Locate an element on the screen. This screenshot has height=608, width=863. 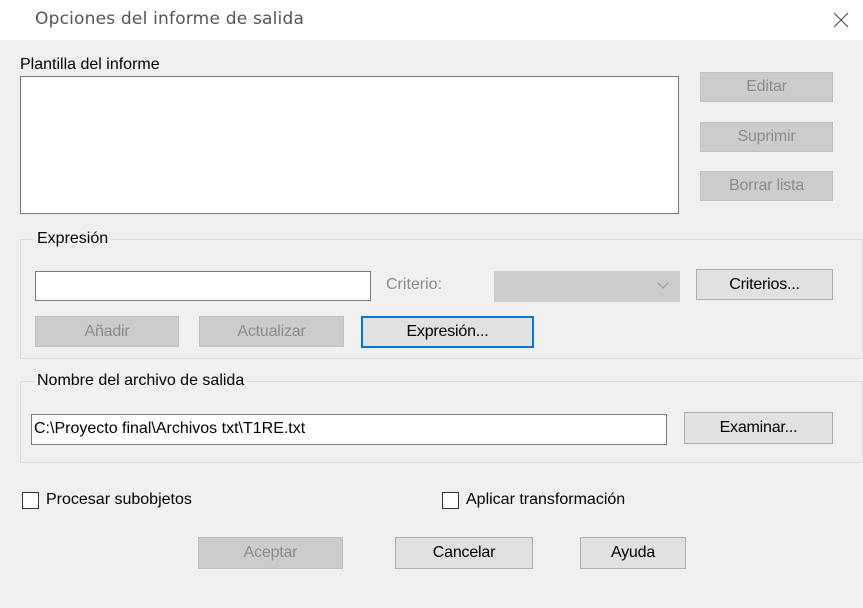
title-bar: Opciones del informe de salida is located at coordinates (431, 20).